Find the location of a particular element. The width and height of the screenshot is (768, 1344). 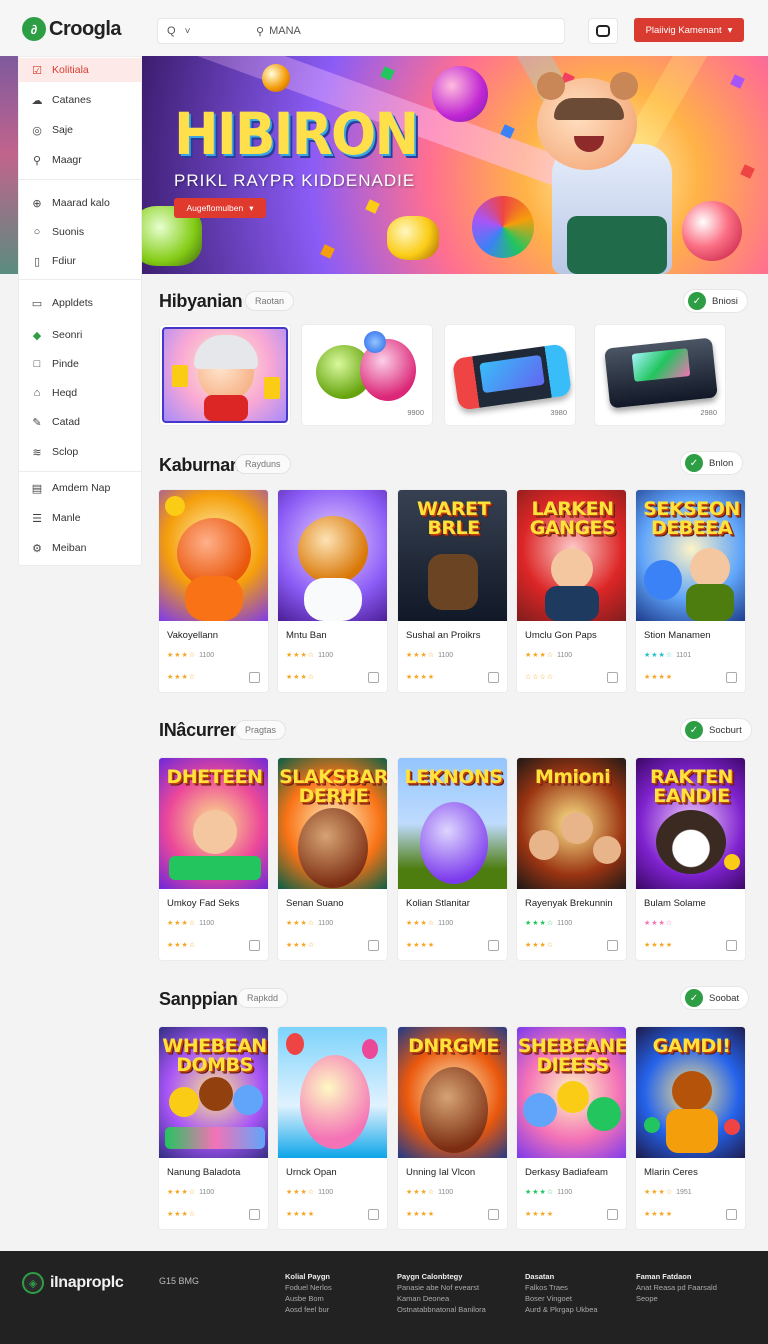

hero-cta-button: Augeflomulben ▾ is located at coordinates (220, 208).